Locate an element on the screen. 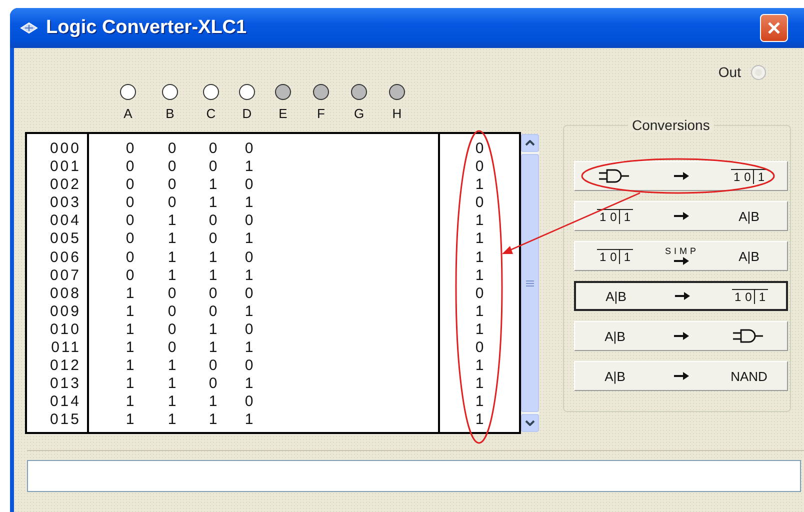 This screenshot has height=512, width=804. close-button is located at coordinates (774, 28).